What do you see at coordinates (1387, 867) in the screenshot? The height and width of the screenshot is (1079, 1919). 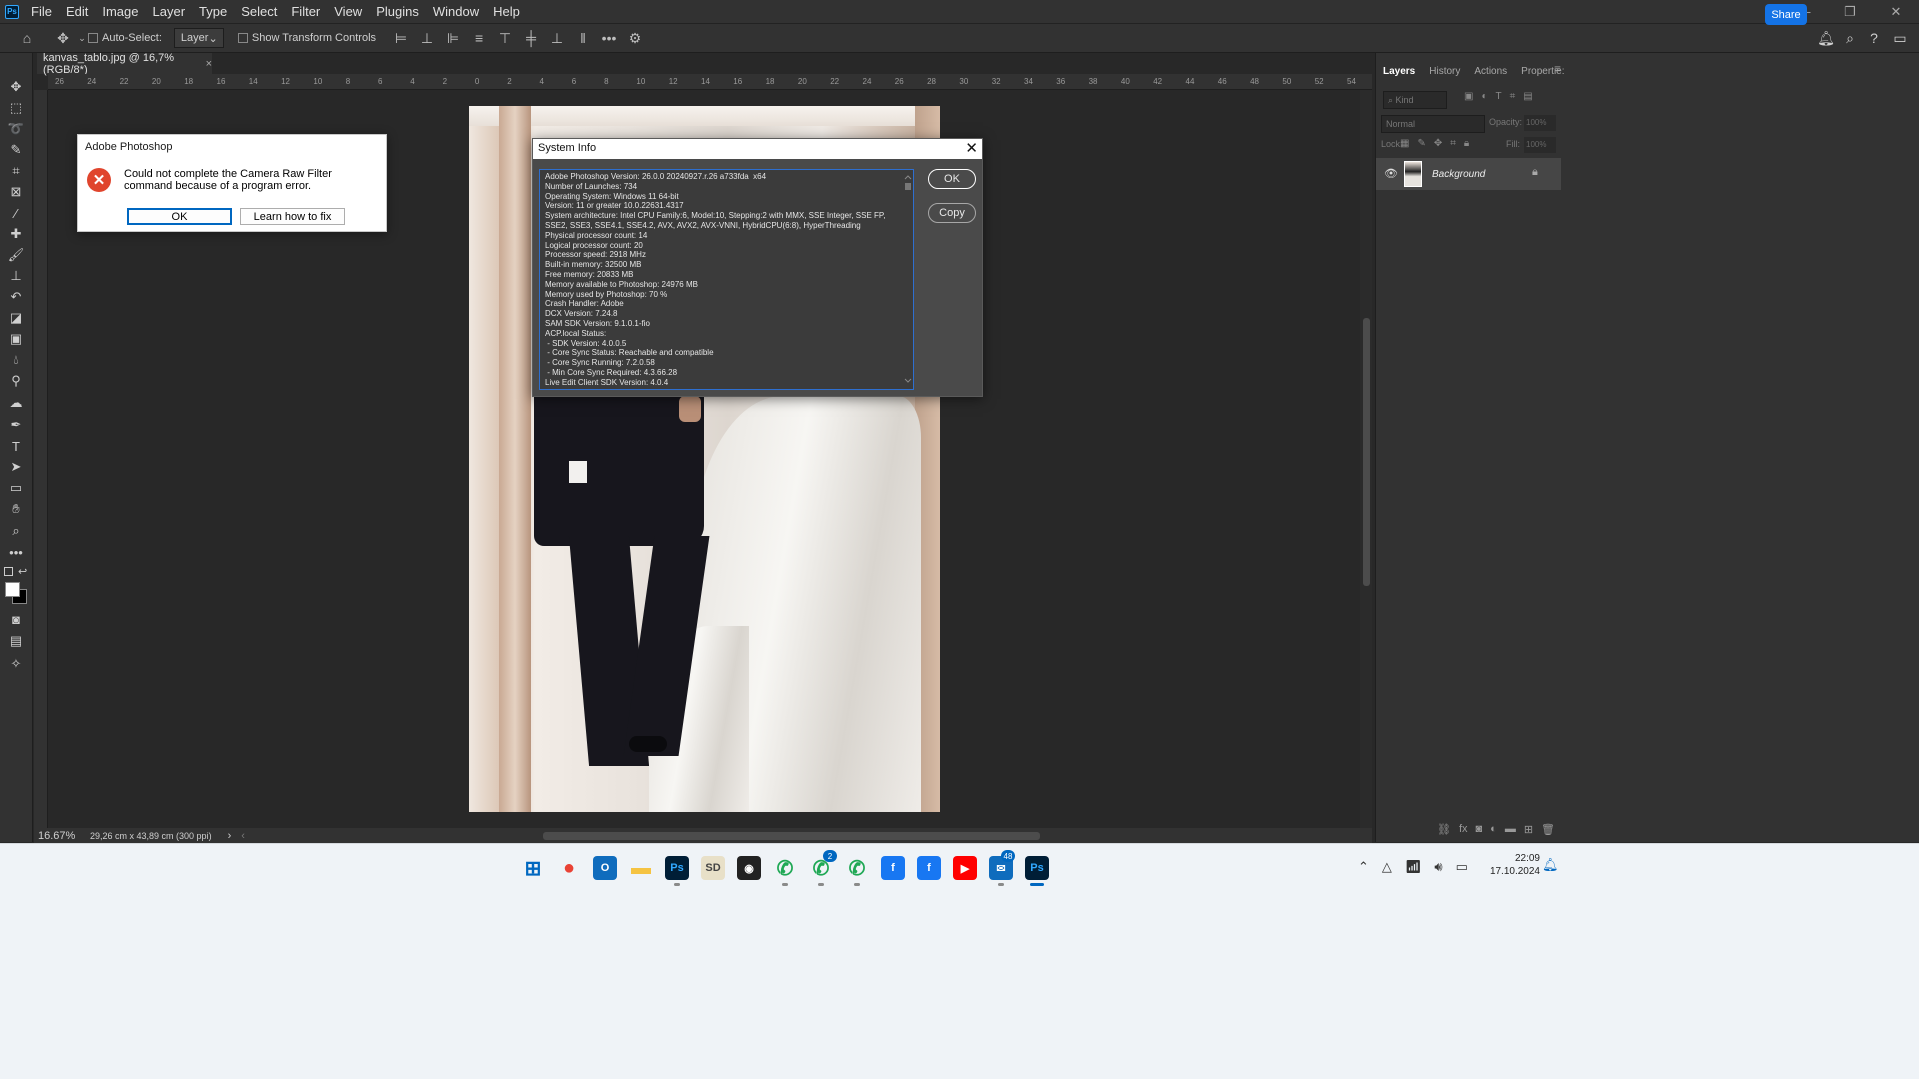 I see `drive-icon: △` at bounding box center [1387, 867].